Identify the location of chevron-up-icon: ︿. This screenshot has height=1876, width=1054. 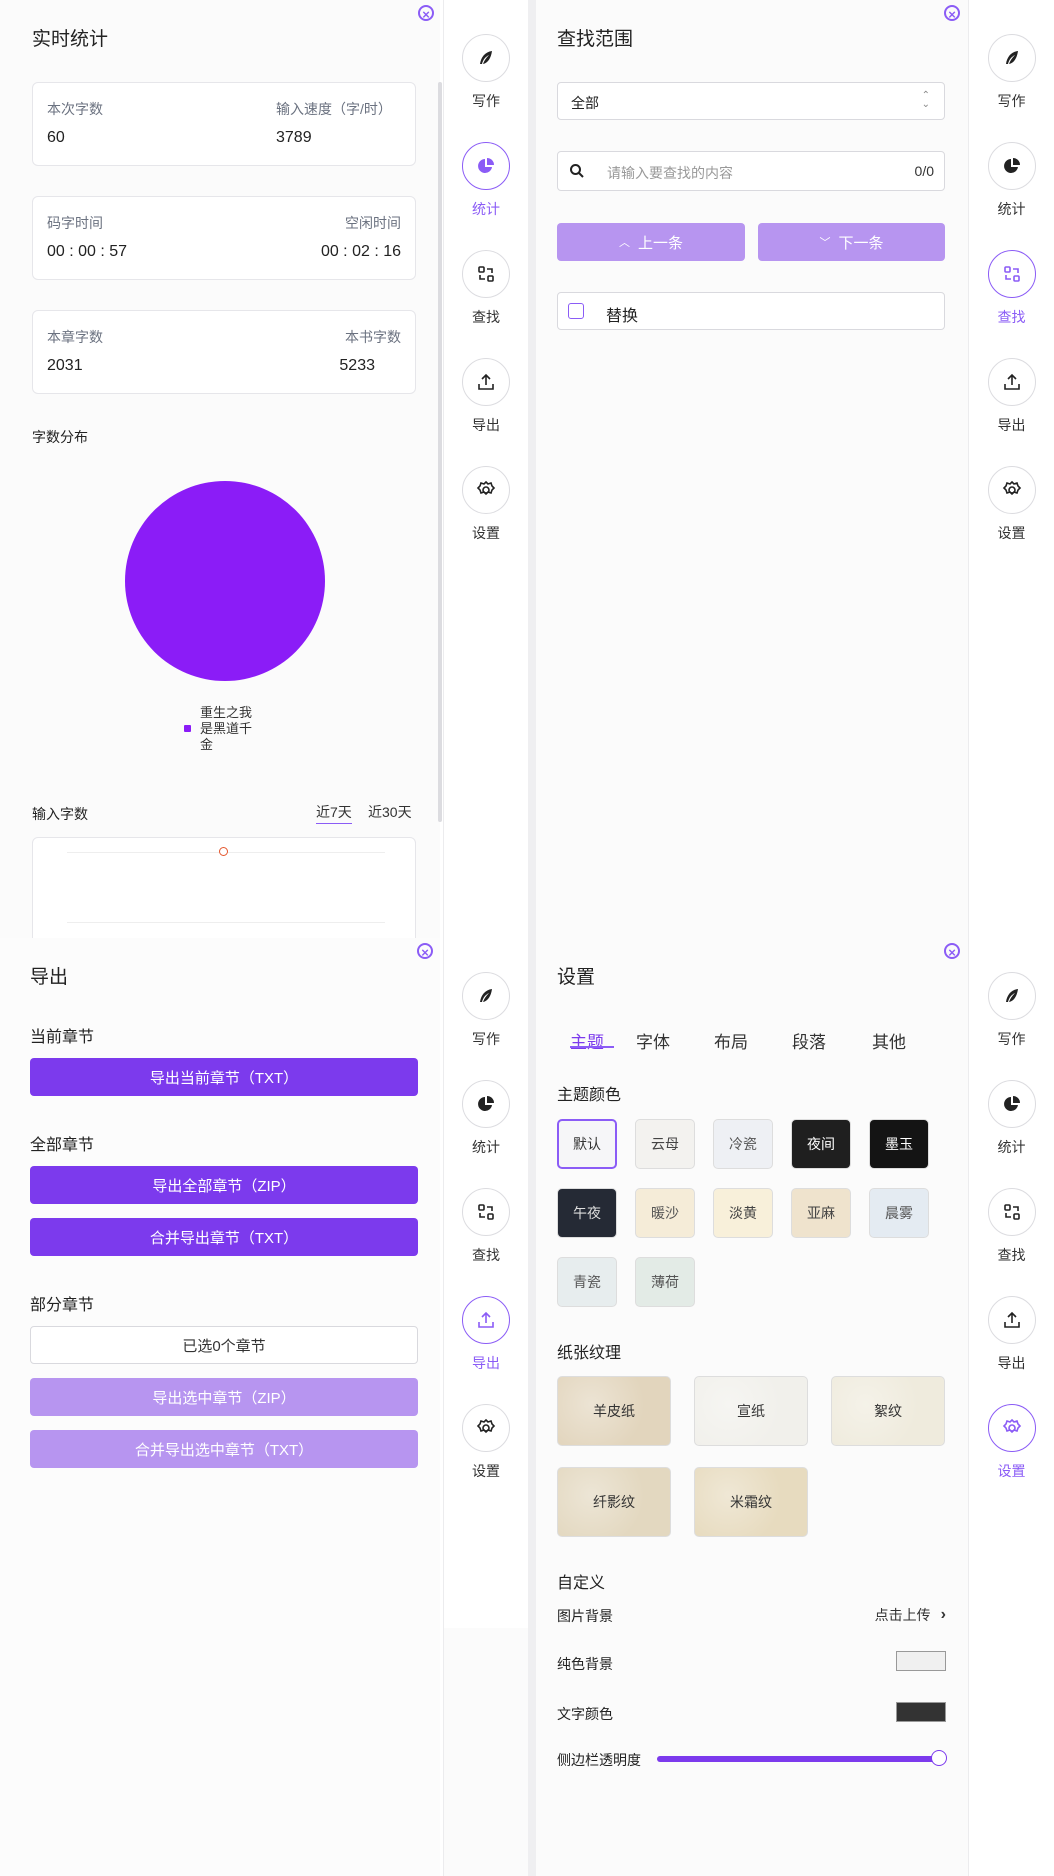
(624, 243).